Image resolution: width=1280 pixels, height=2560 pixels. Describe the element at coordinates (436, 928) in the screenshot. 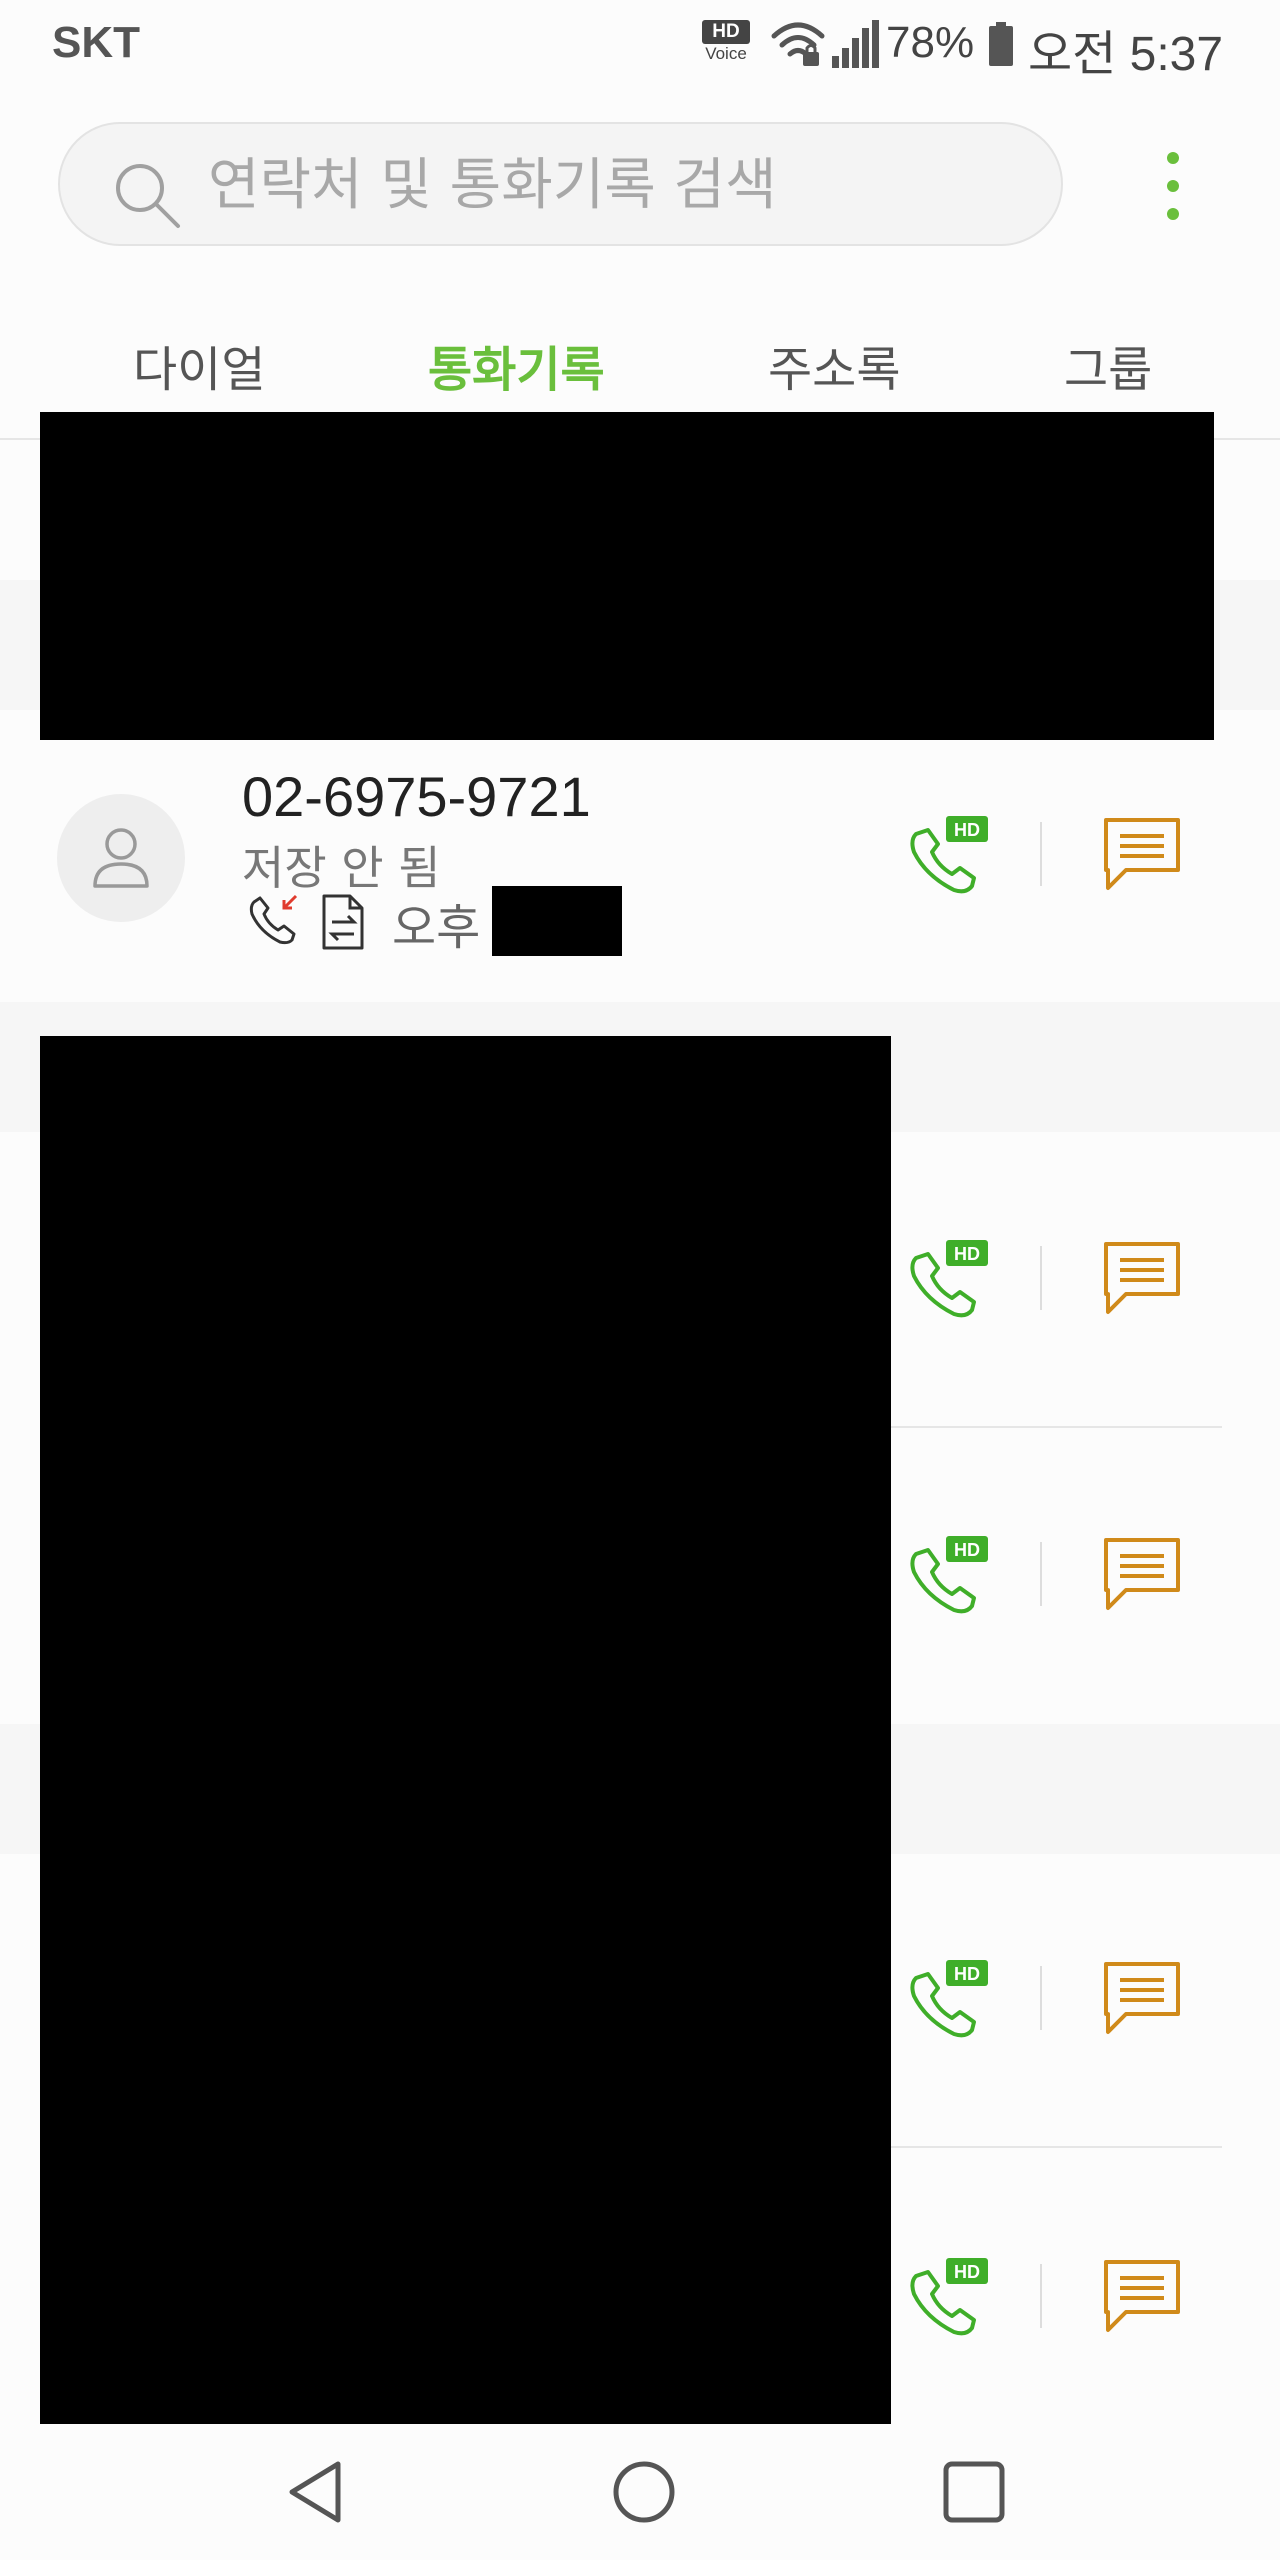

I see `call-time-prefix: 오후` at that location.